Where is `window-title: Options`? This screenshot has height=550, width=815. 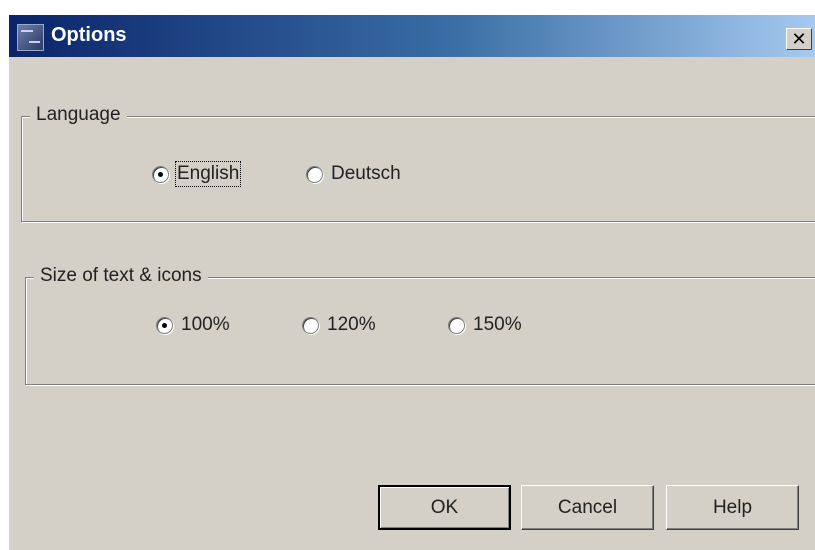 window-title: Options is located at coordinates (89, 35).